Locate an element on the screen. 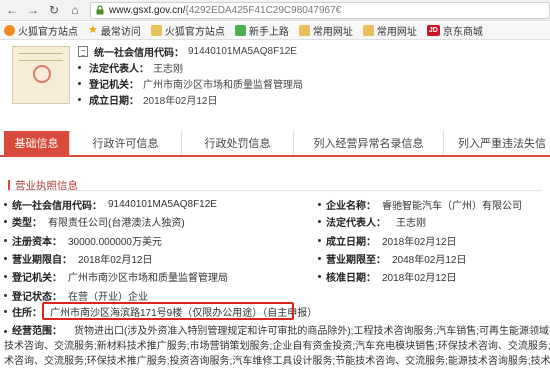 This screenshot has width=550, height=369. summary-row-legal-rep: 法定代表人： 王志刚 is located at coordinates (130, 67).